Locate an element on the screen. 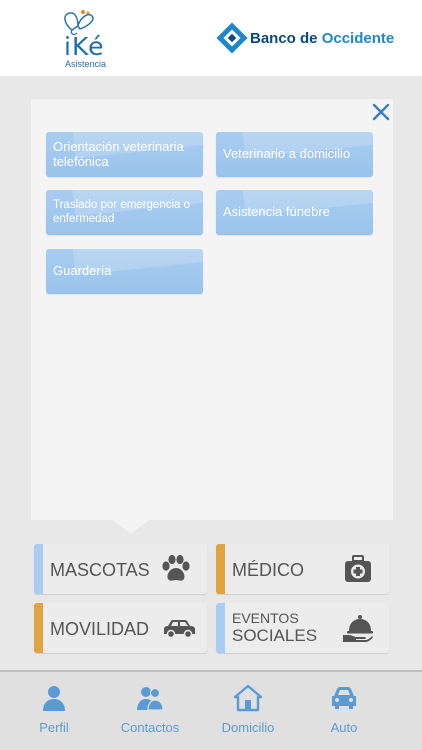 The image size is (422, 750). category-eventos-sociales-button: EVENTOS SOCIALES is located at coordinates (302, 628).